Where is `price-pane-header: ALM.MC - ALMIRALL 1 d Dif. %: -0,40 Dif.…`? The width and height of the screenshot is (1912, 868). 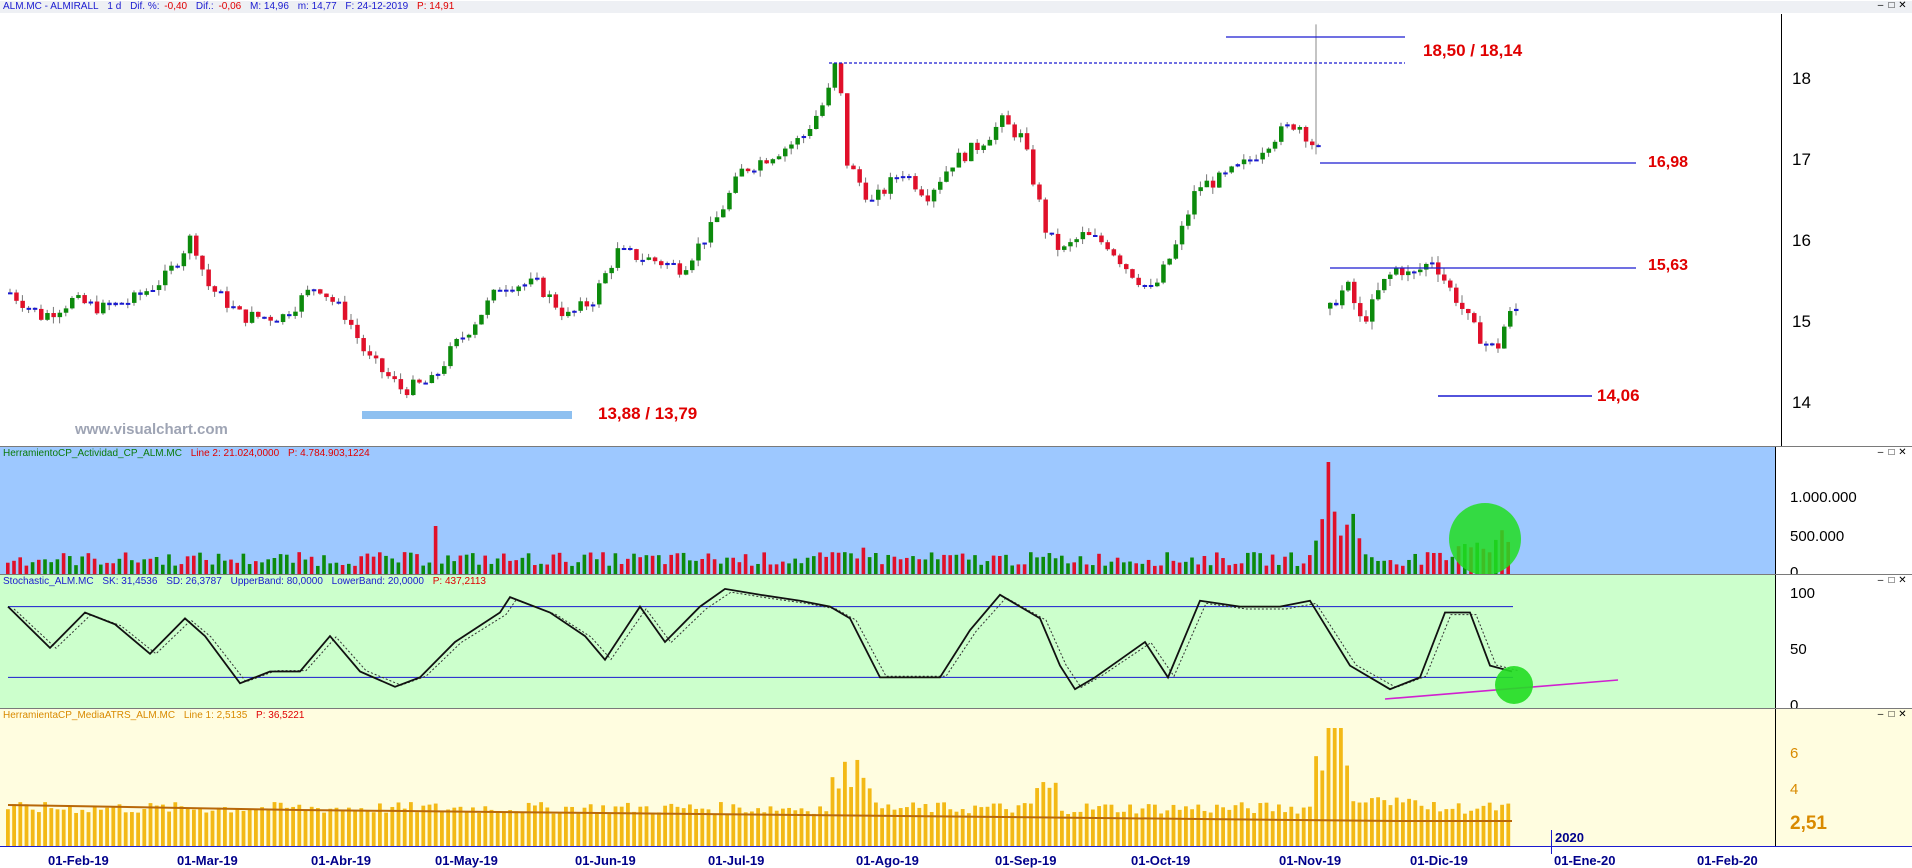 price-pane-header: ALM.MC - ALMIRALL 1 d Dif. %: -0,40 Dif.… is located at coordinates (956, 7).